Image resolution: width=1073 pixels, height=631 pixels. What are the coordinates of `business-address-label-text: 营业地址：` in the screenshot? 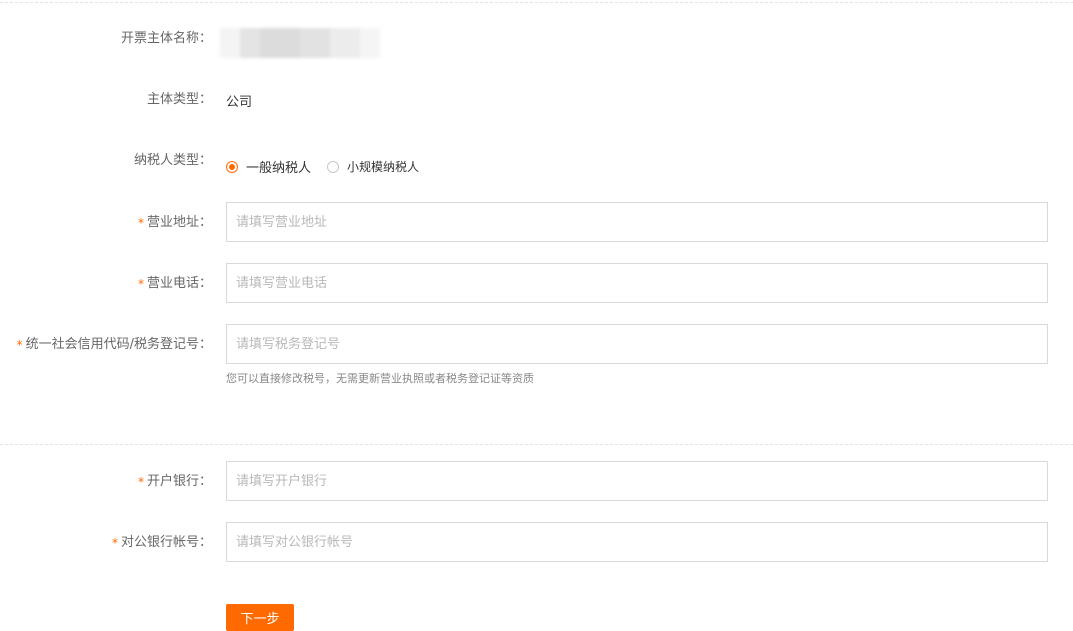 It's located at (179, 222).